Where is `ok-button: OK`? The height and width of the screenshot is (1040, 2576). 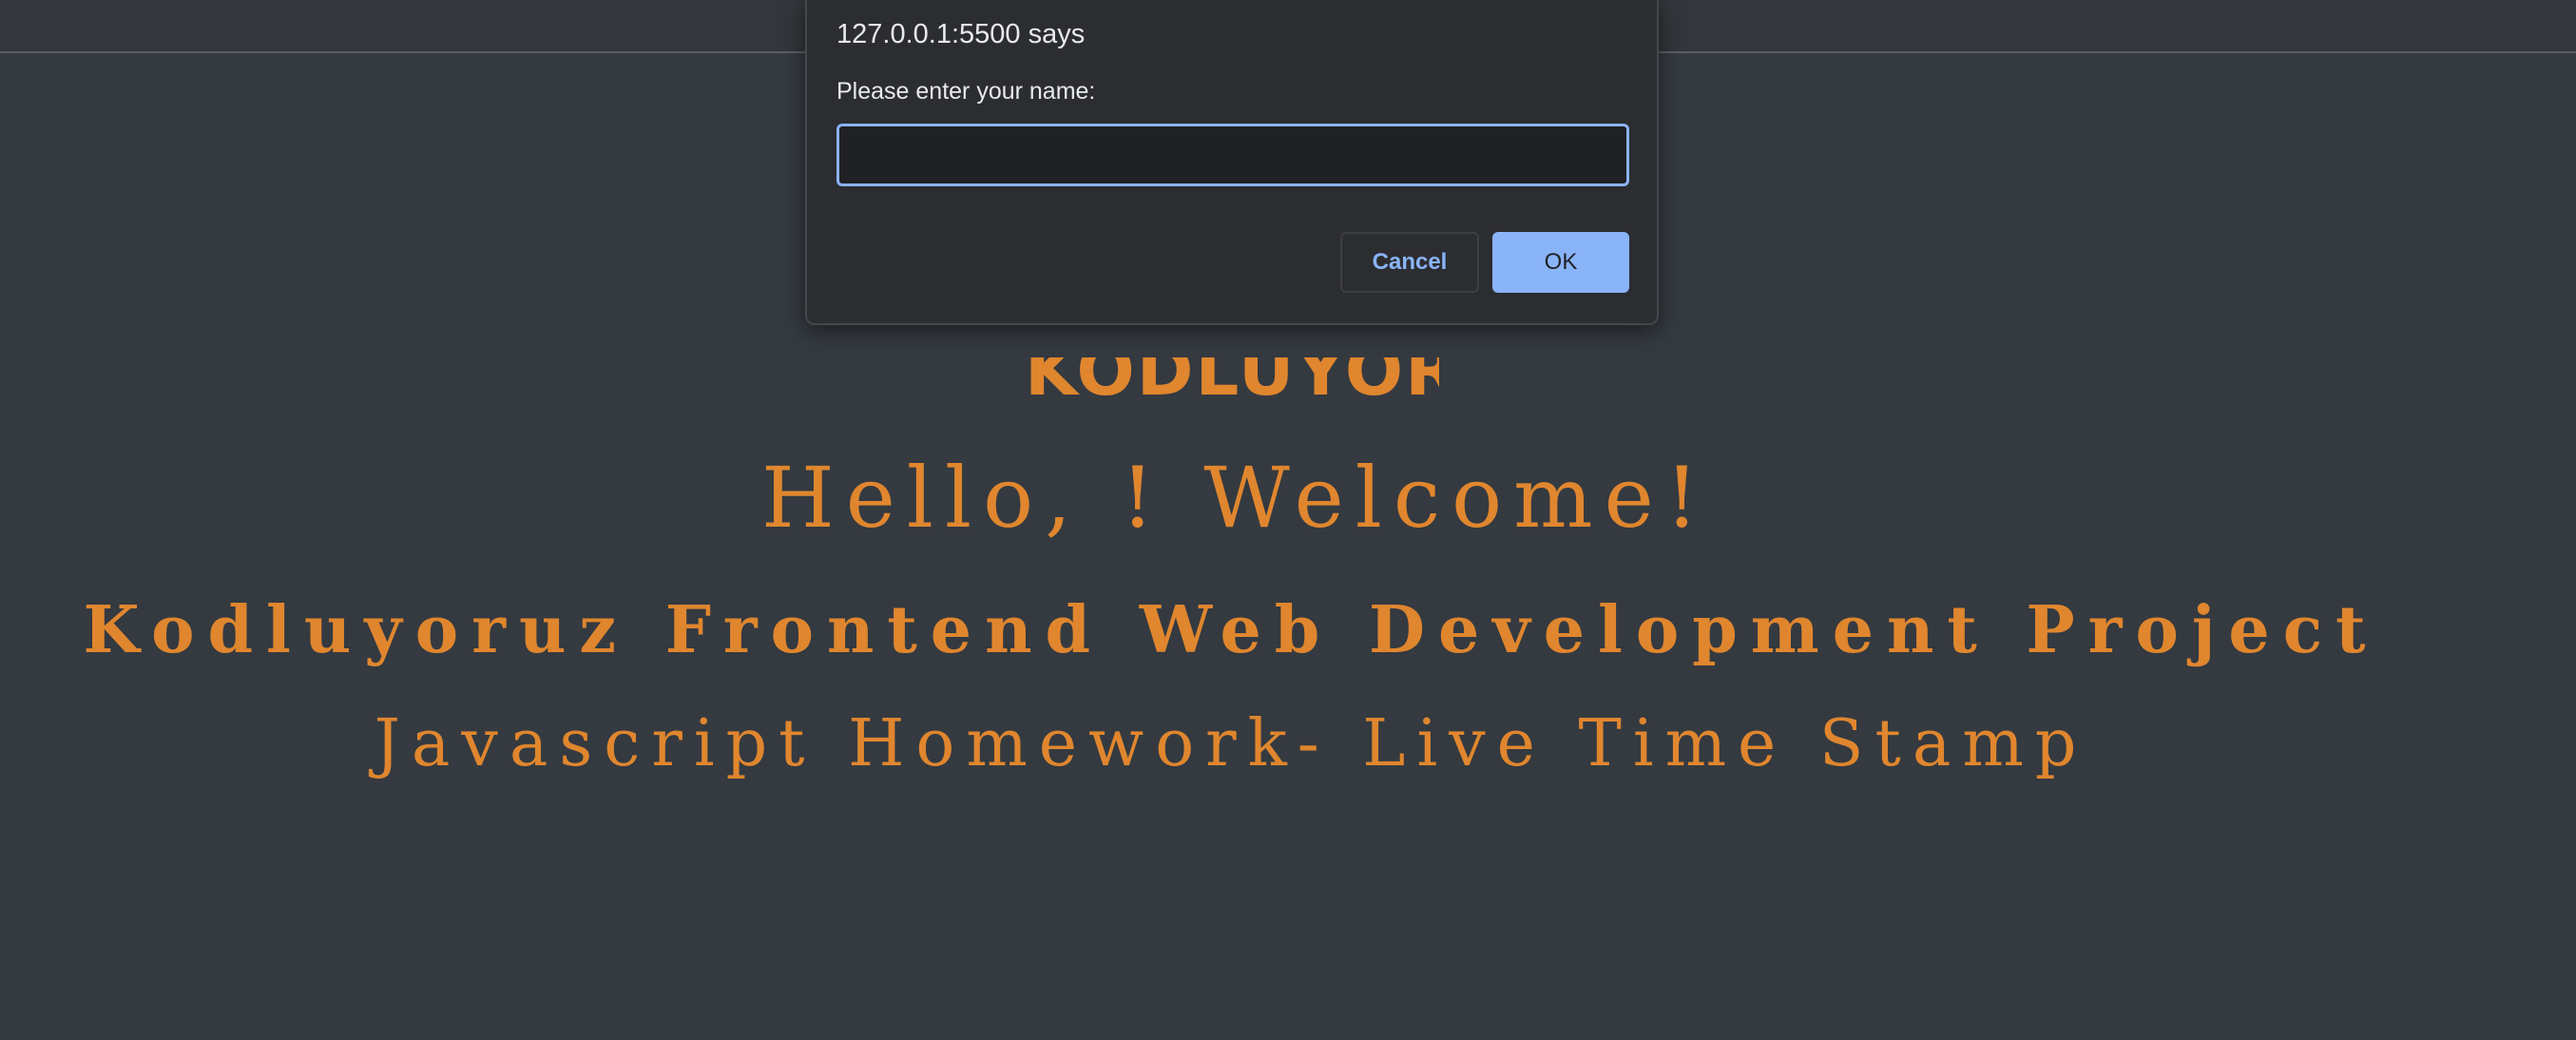 ok-button: OK is located at coordinates (1560, 262).